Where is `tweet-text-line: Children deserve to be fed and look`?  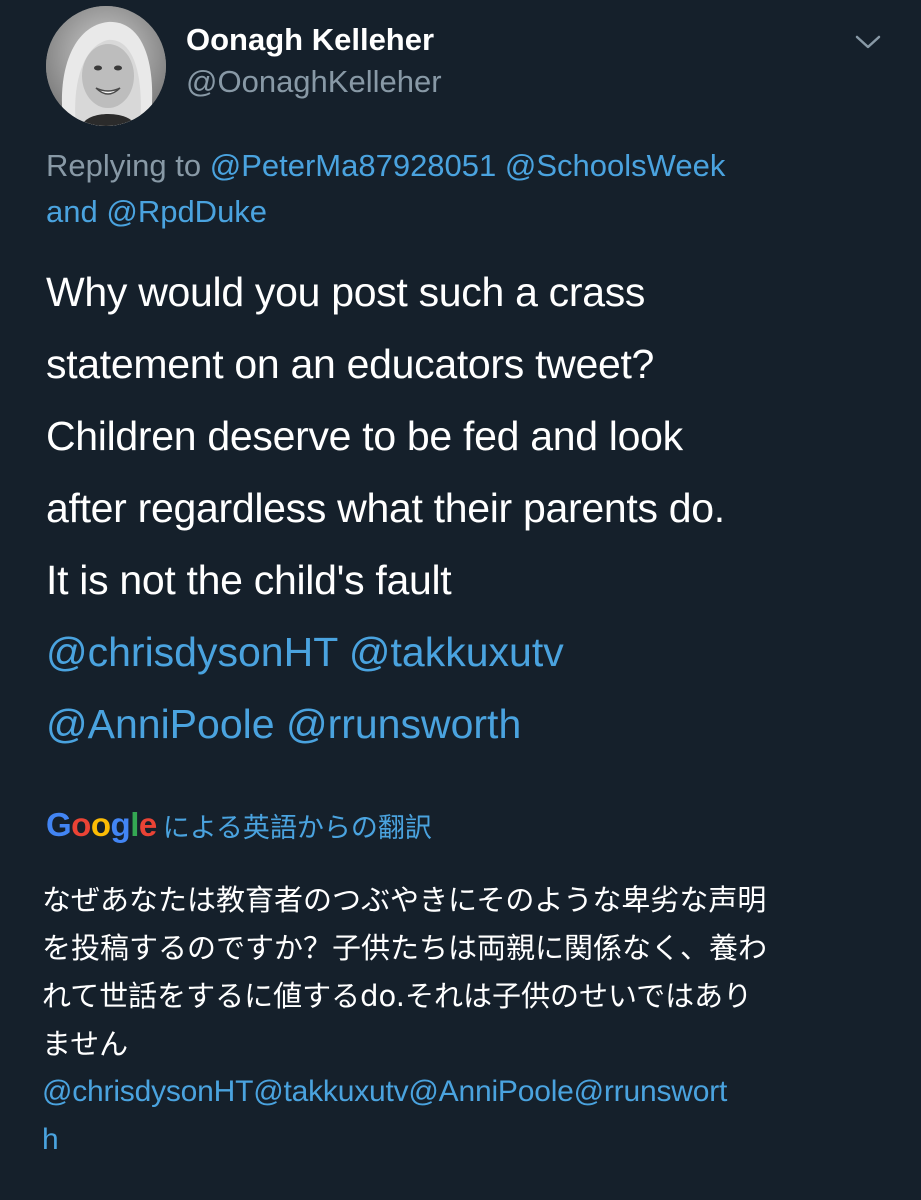
tweet-text-line: Children deserve to be fed and look is located at coordinates (364, 436).